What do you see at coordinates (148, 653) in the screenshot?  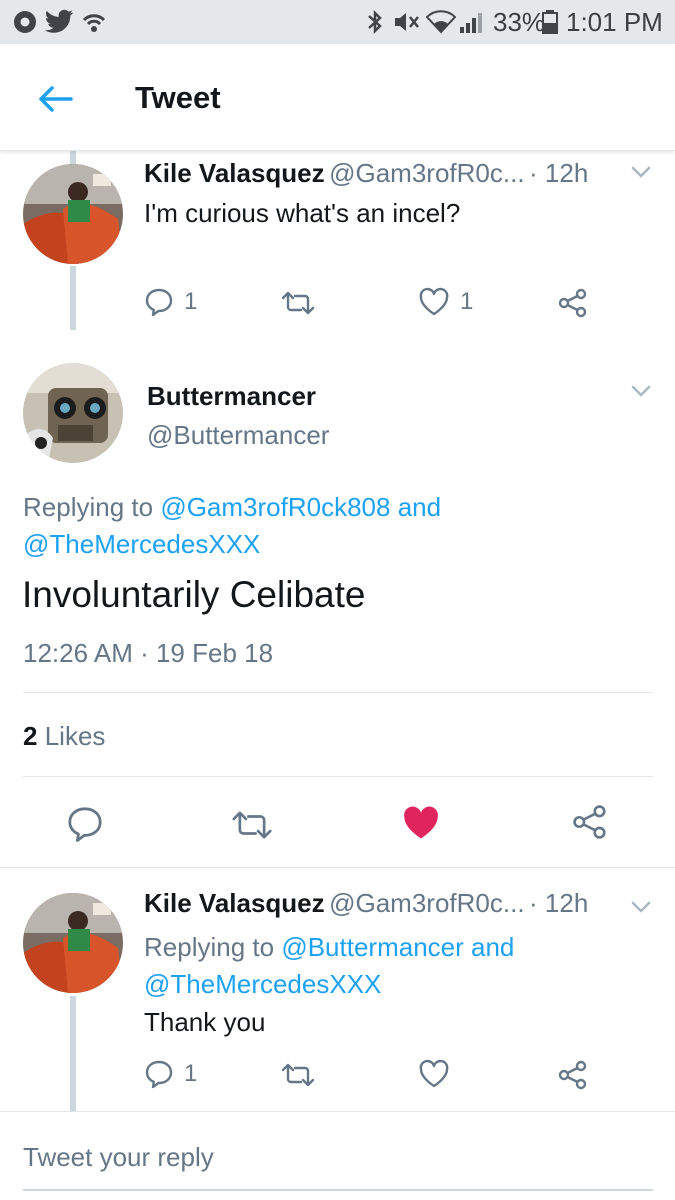 I see `tweet-timestamp: 12:26 AM · 19 Feb 18` at bounding box center [148, 653].